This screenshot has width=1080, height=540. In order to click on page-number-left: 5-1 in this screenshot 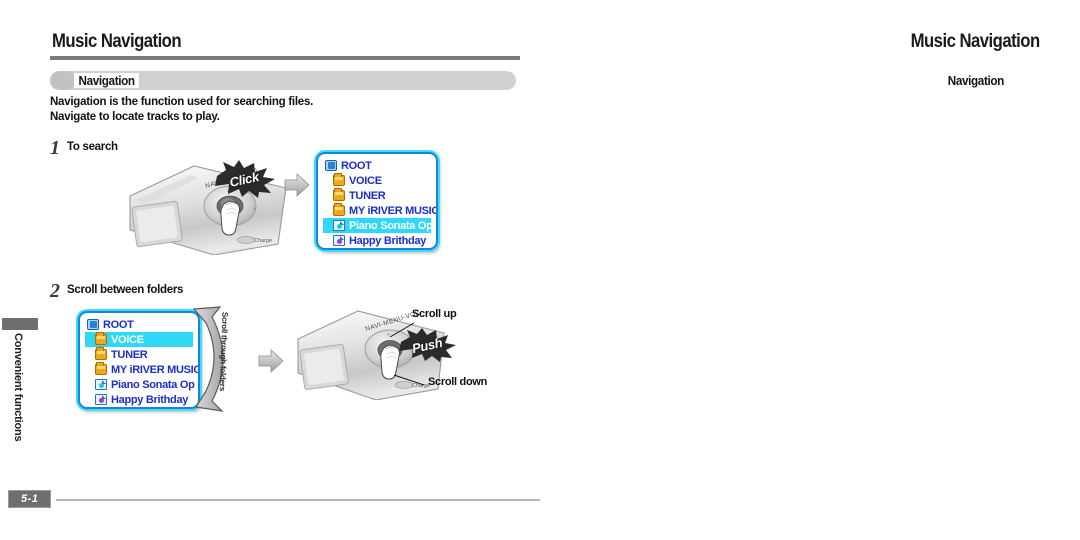, I will do `click(30, 499)`.